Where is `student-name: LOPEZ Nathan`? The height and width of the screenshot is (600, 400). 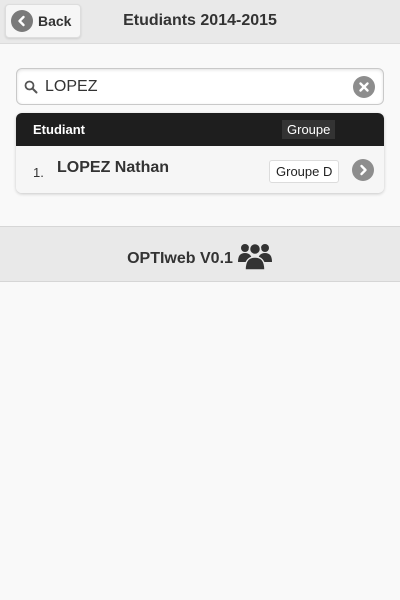 student-name: LOPEZ Nathan is located at coordinates (113, 167).